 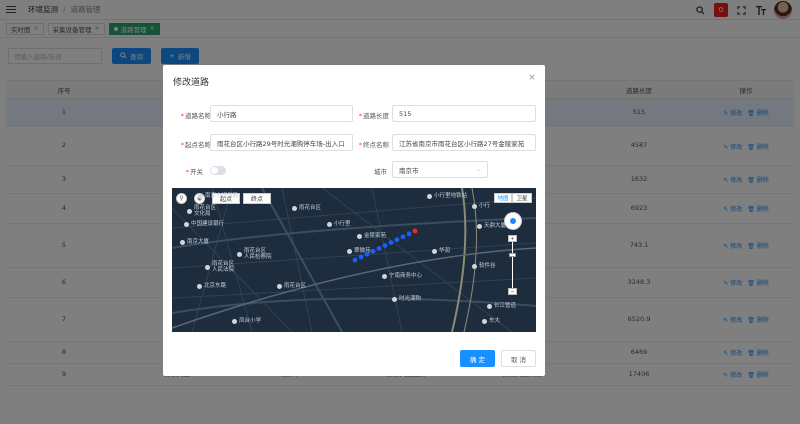 What do you see at coordinates (464, 113) in the screenshot?
I see `road-length-input: 515` at bounding box center [464, 113].